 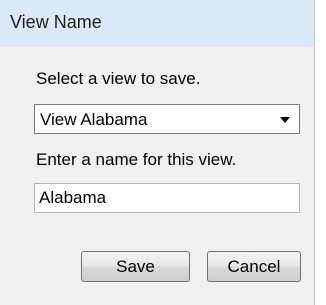 I want to click on view-name-input, so click(x=167, y=198).